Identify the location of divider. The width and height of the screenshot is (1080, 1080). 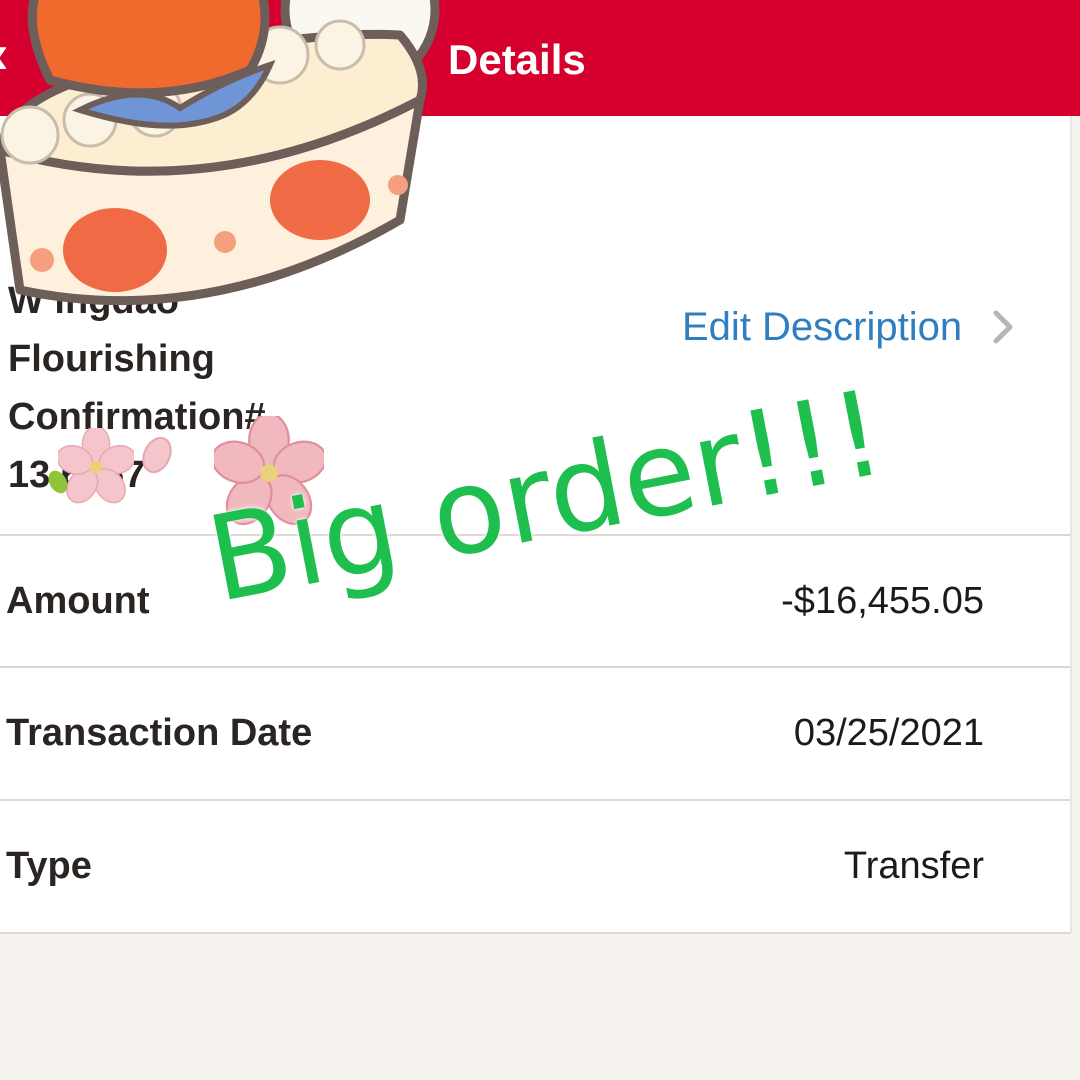
(535, 933).